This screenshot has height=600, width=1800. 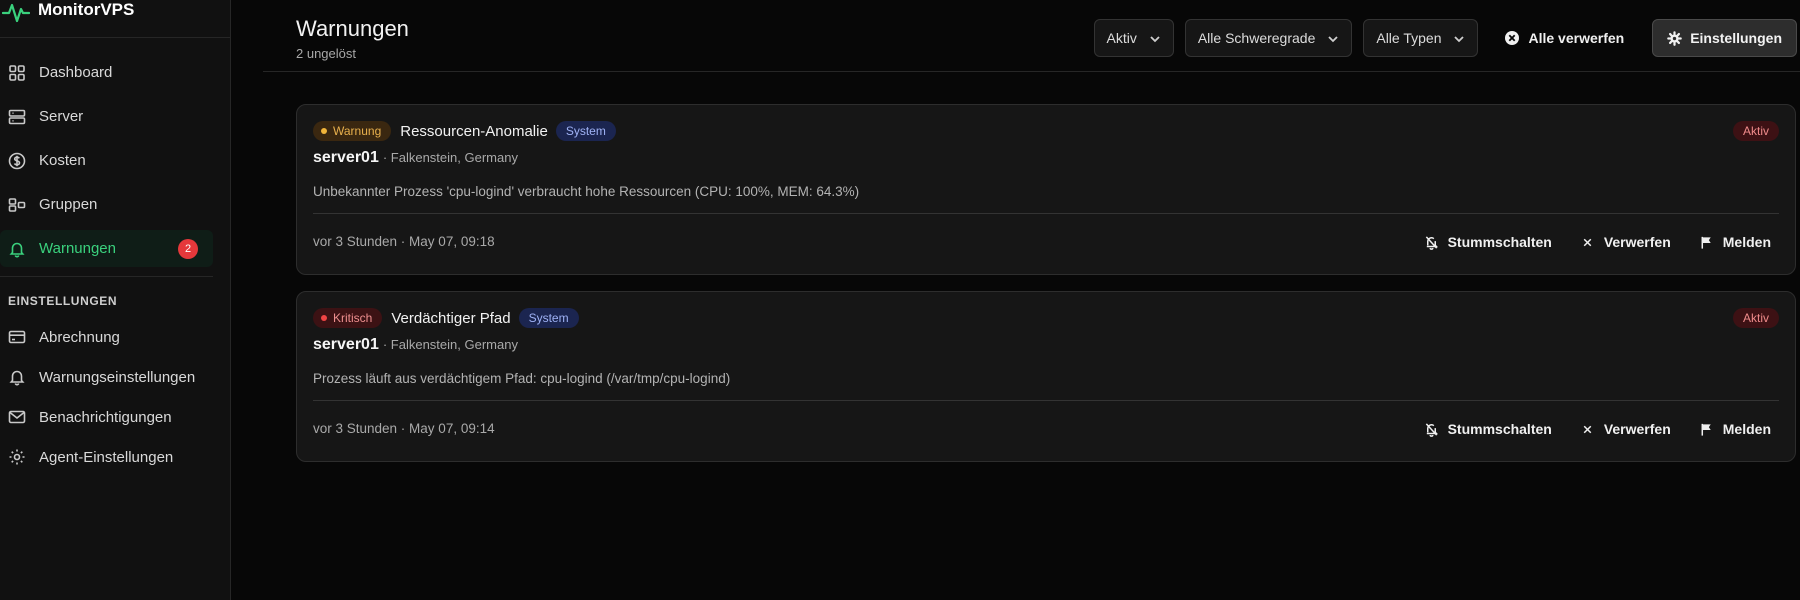 I want to click on pulse-logo-icon, so click(x=16, y=12).